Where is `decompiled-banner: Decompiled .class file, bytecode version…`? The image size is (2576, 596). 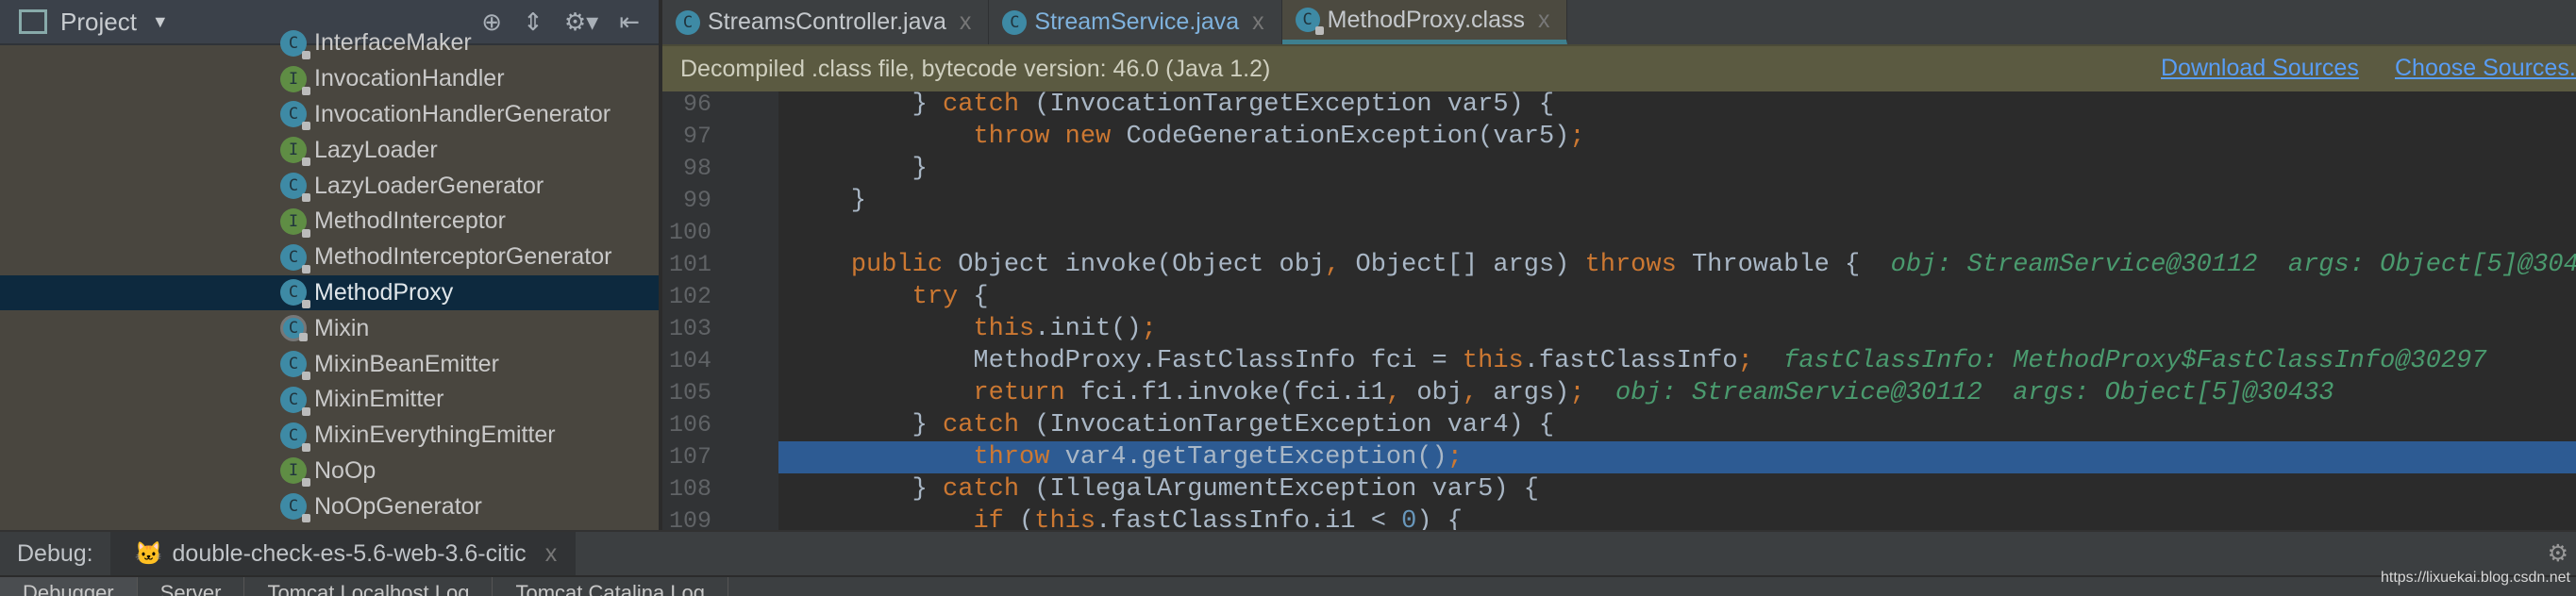
decompiled-banner: Decompiled .class file, bytecode version… is located at coordinates (1619, 67).